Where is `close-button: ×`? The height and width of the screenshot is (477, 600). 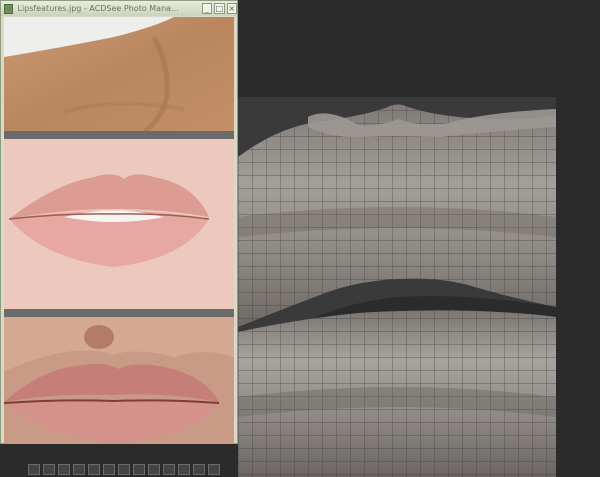
close-button: × is located at coordinates (231, 8).